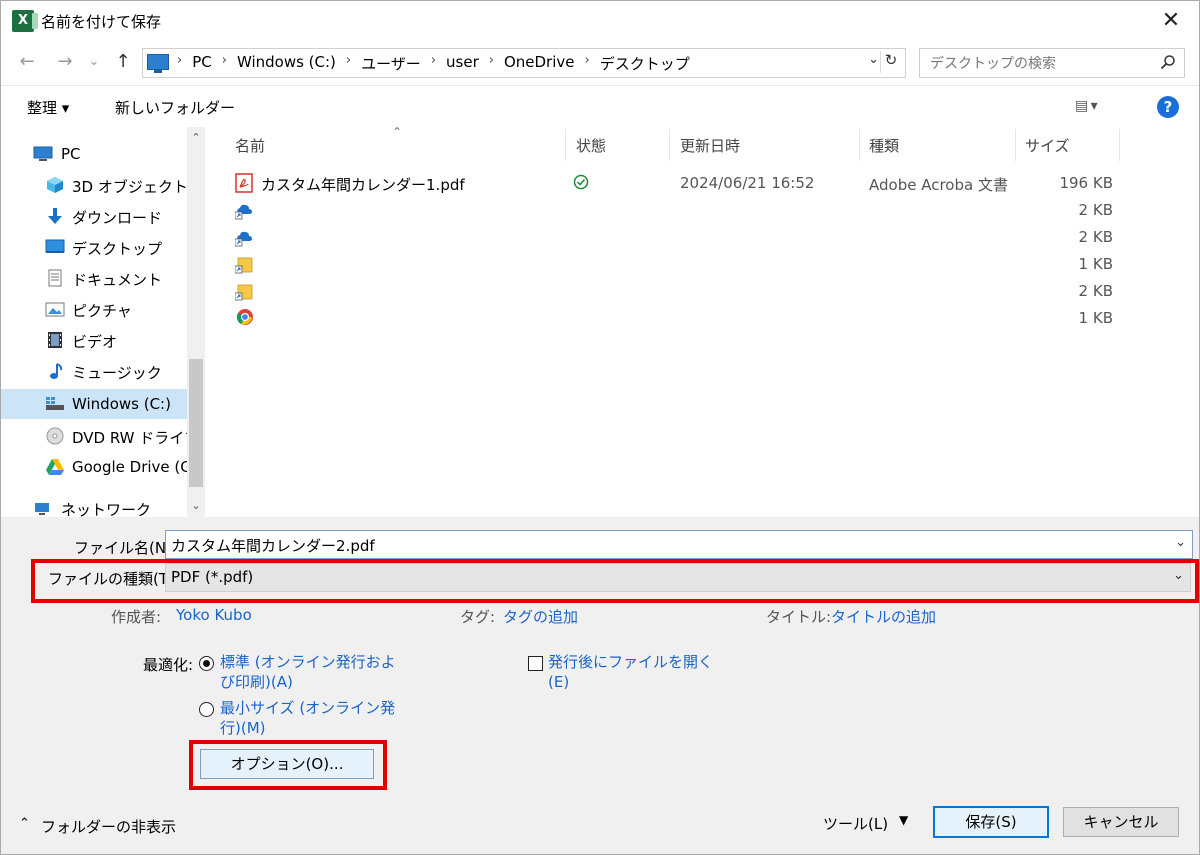 Image resolution: width=1200 pixels, height=855 pixels. I want to click on sidebar-item-label: Windows (C:), so click(121, 404).